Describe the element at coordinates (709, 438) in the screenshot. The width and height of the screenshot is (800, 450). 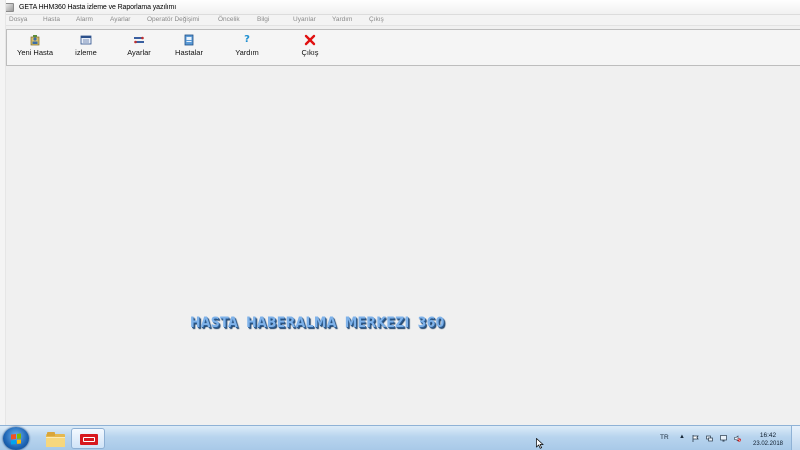
I see `network-icon` at that location.